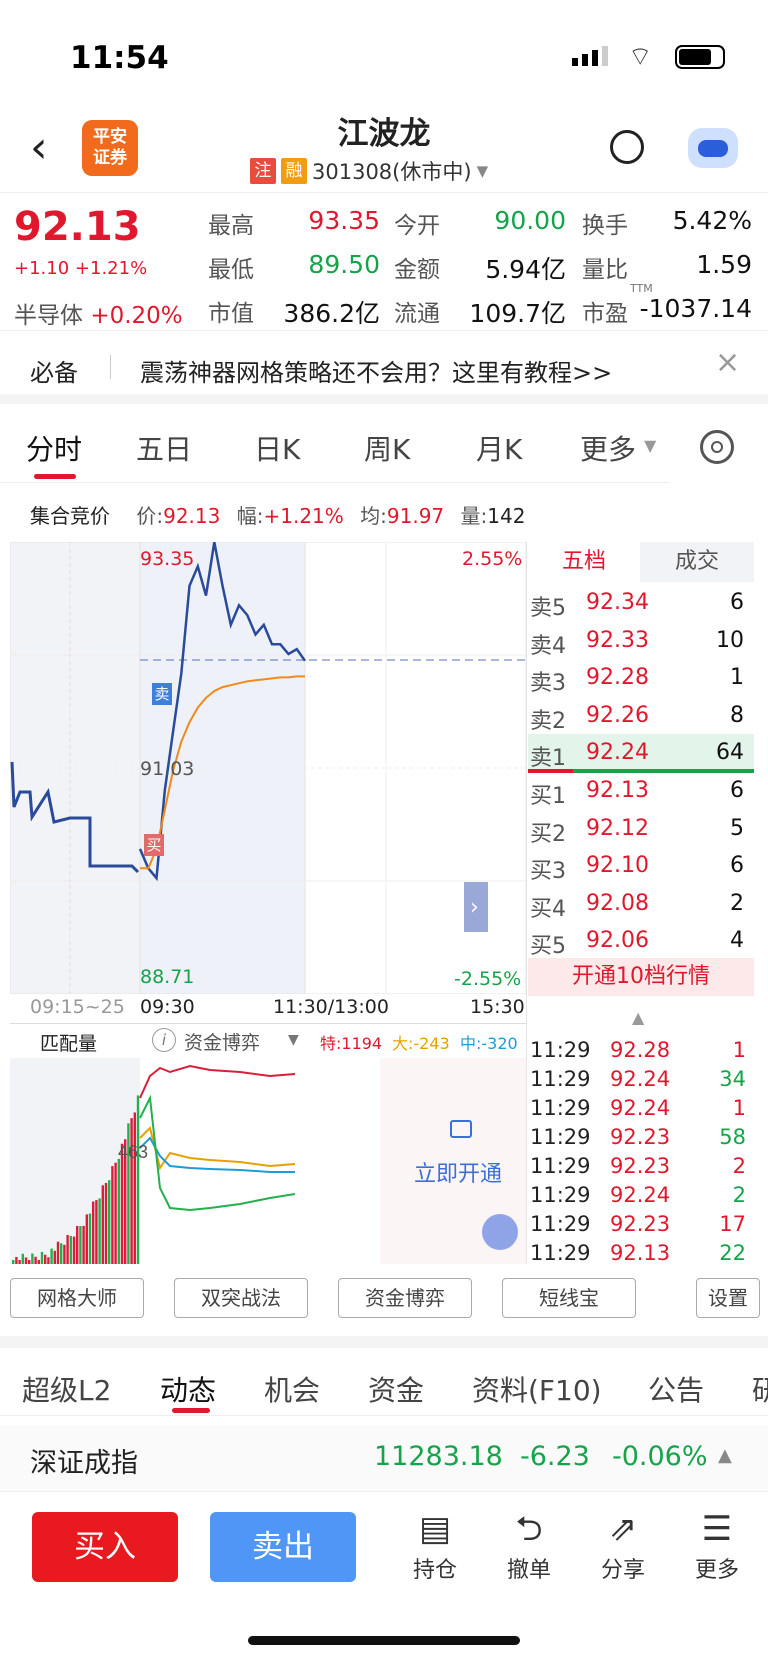  I want to click on quote-label: 量比, so click(605, 270).